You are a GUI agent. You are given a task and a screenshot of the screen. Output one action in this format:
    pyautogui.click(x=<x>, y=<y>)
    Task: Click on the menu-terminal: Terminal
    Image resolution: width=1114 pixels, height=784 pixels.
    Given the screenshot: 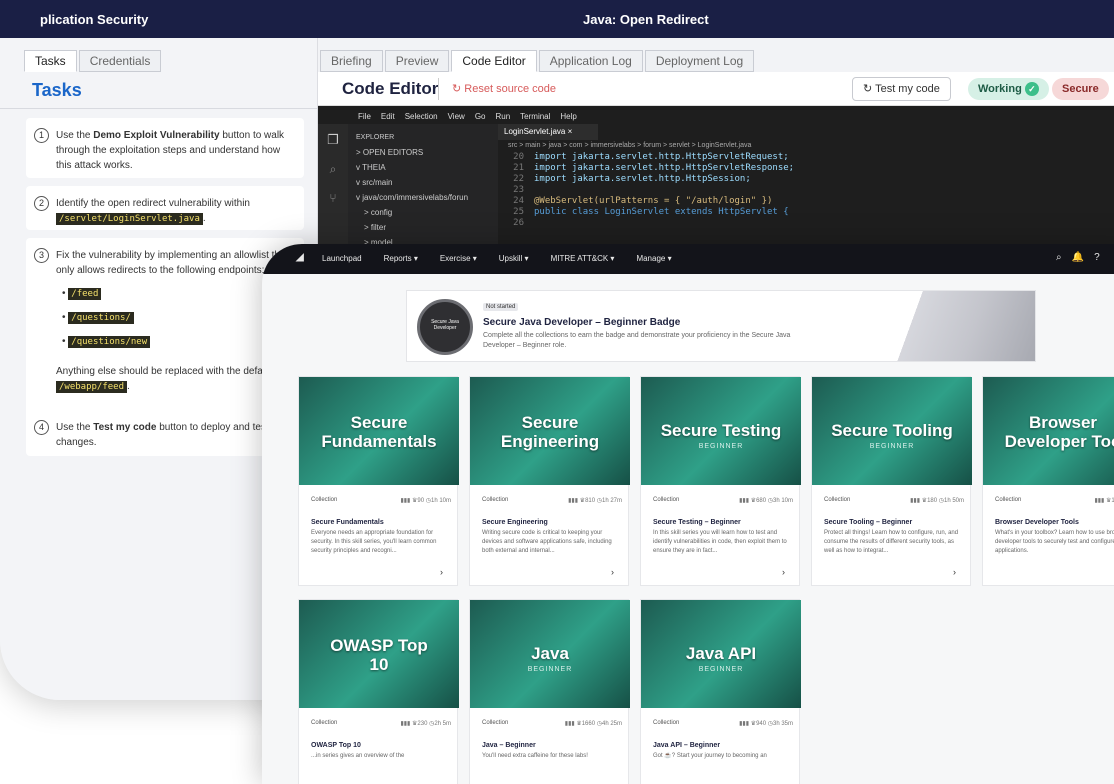 What is the action you would take?
    pyautogui.click(x=535, y=116)
    